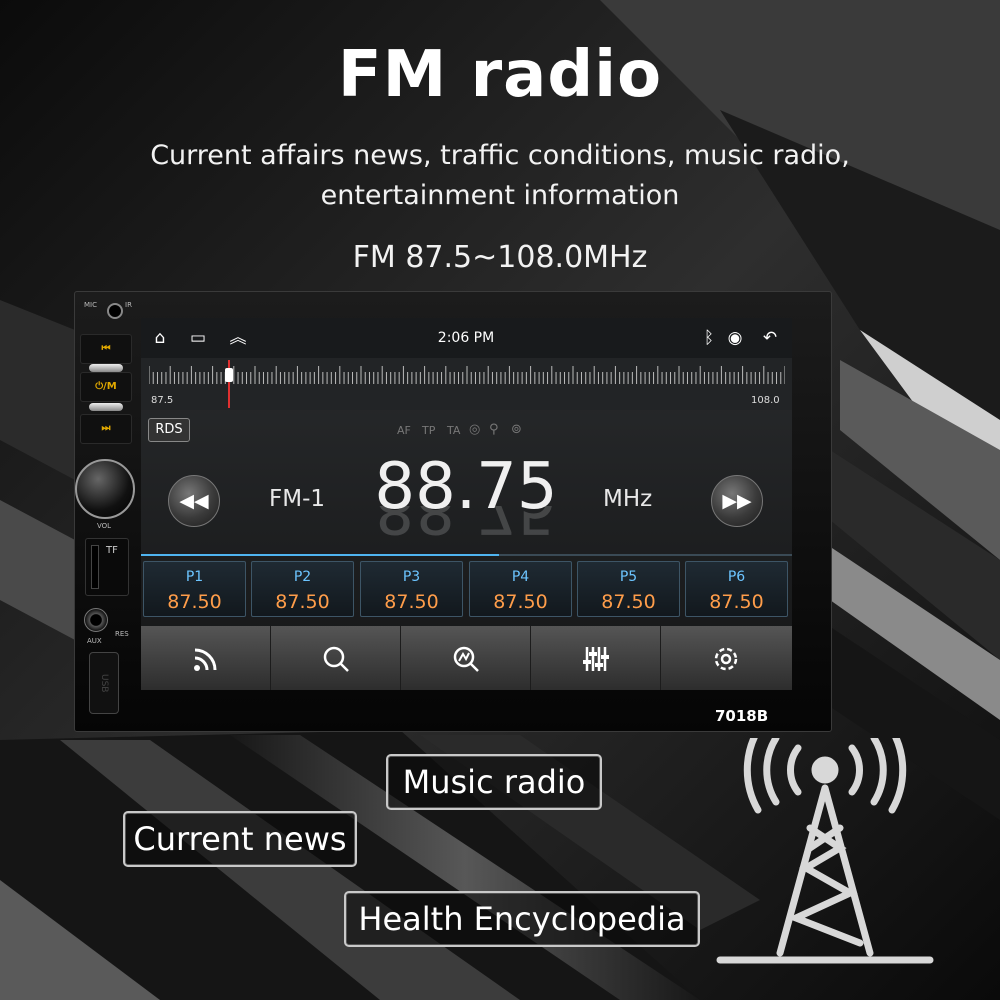 The width and height of the screenshot is (1000, 1000). Describe the element at coordinates (96, 620) in the screenshot. I see `aux-jack` at that location.